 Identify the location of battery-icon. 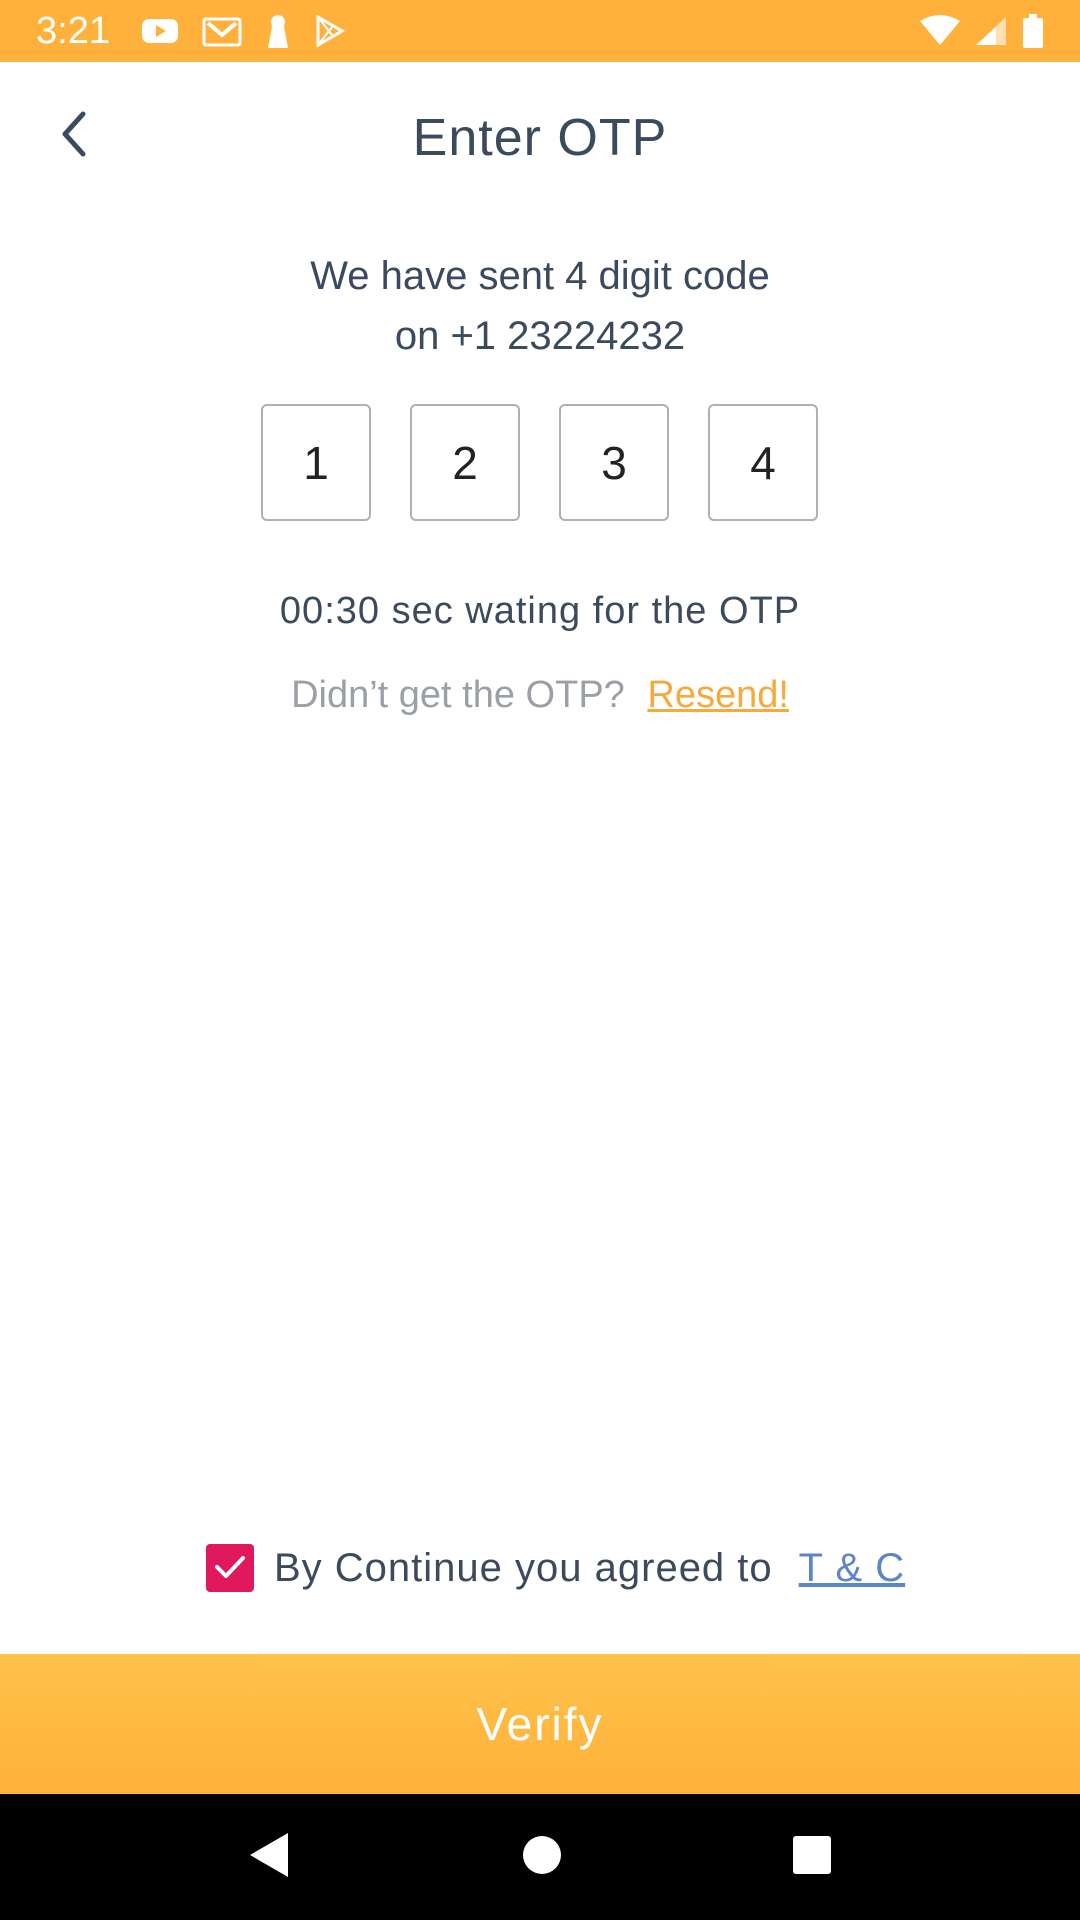
(1033, 31).